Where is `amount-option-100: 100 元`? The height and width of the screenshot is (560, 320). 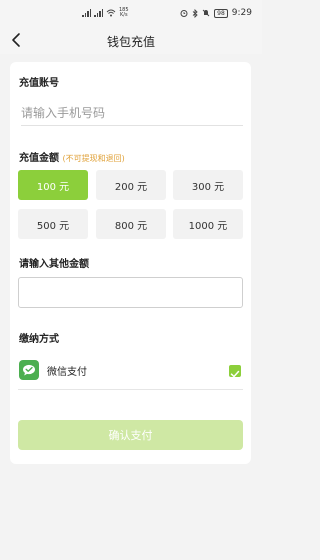 amount-option-100: 100 元 is located at coordinates (53, 185).